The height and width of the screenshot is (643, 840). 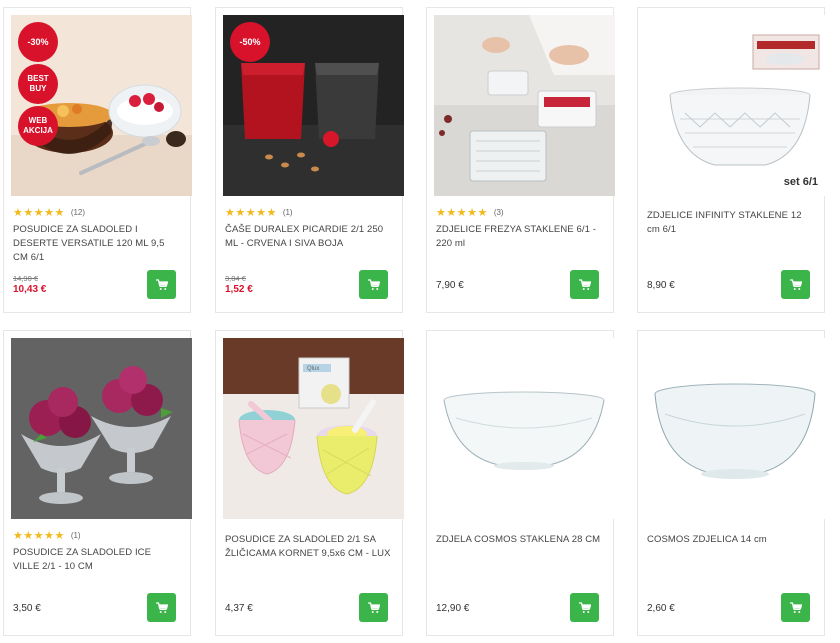 I want to click on price: 10,43 €, so click(x=30, y=289).